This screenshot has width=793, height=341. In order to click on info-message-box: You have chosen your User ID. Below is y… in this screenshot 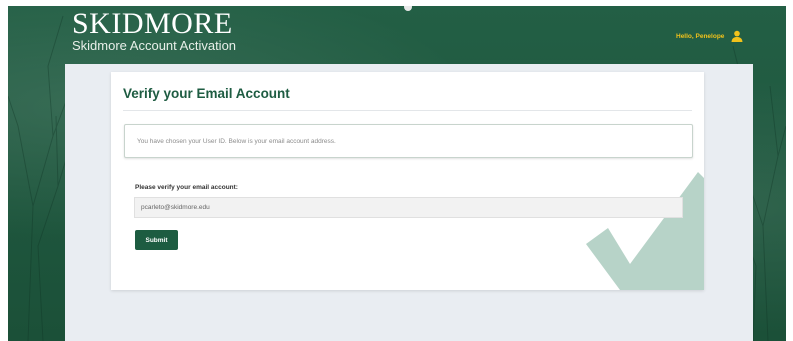, I will do `click(408, 141)`.